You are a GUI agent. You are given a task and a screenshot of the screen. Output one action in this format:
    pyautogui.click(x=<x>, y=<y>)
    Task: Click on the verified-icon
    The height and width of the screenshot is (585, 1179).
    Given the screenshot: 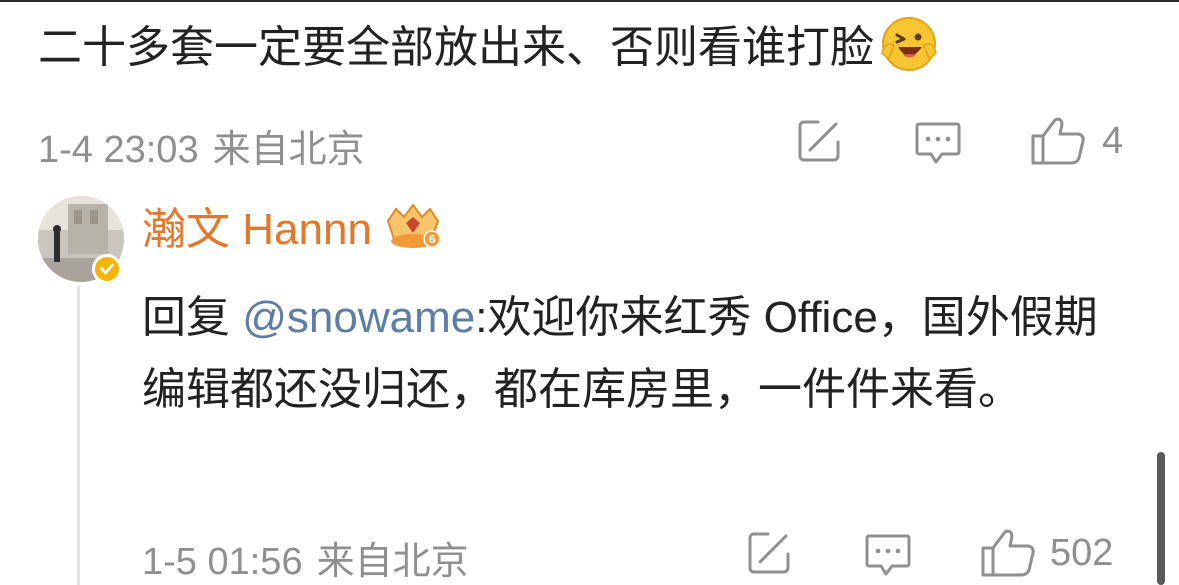 What is the action you would take?
    pyautogui.click(x=107, y=269)
    